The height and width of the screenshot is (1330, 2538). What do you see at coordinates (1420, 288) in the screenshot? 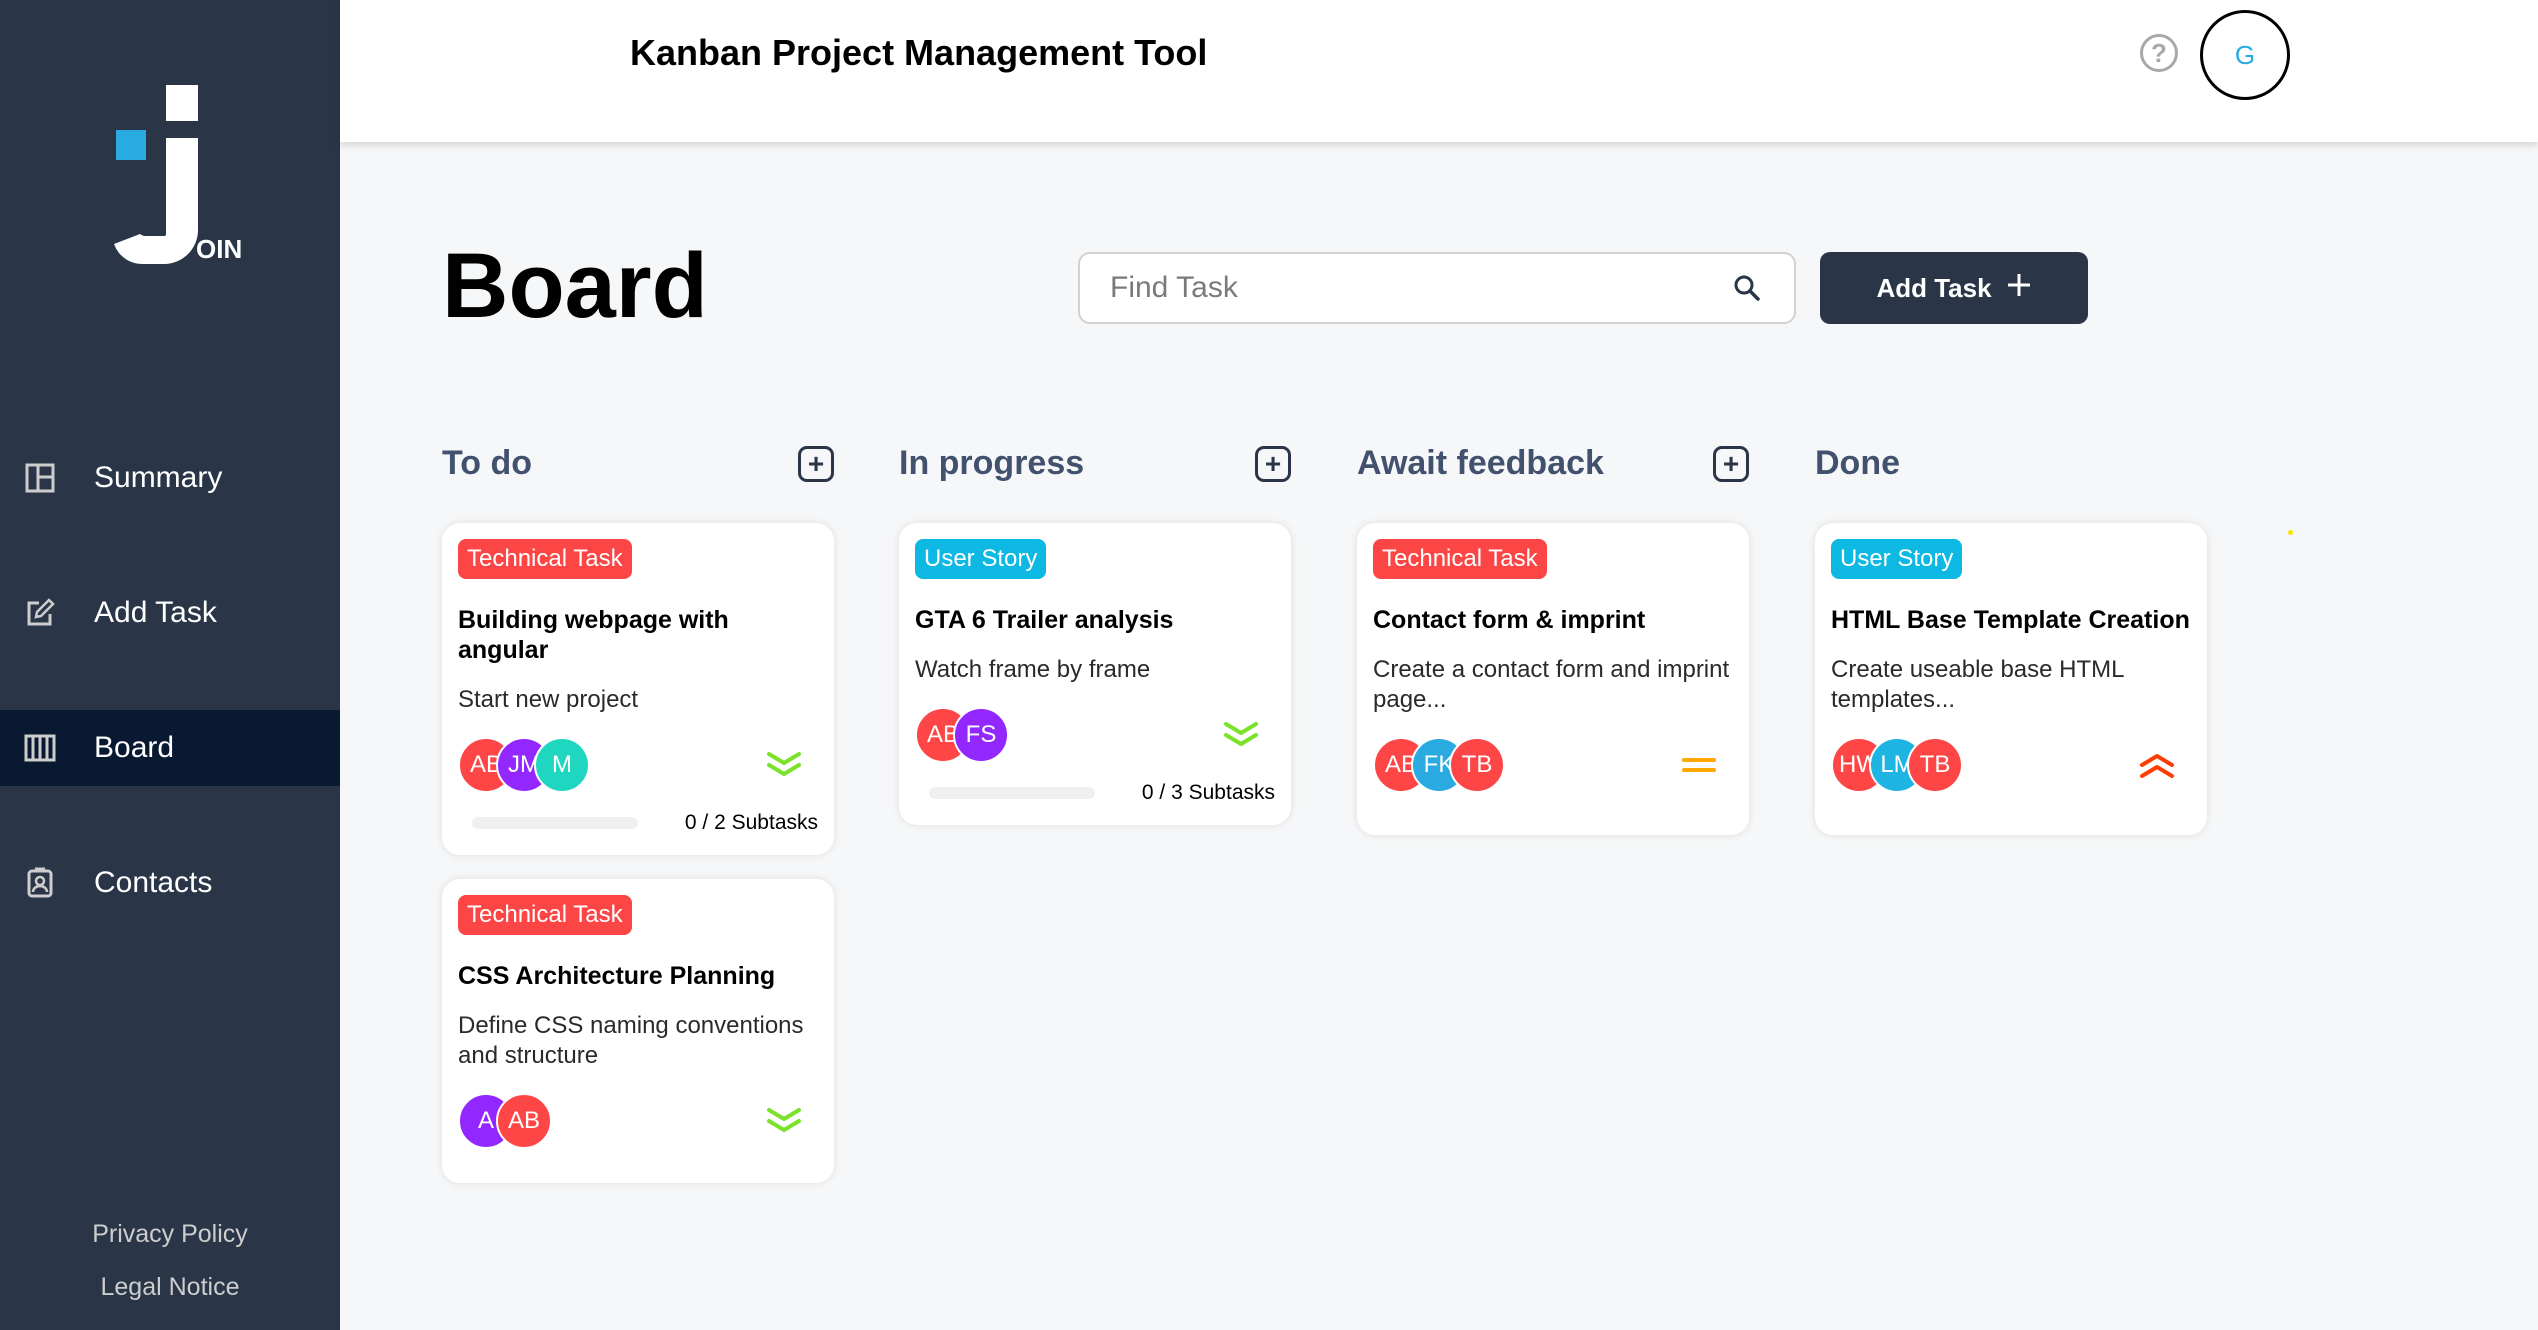
I see `search-input` at bounding box center [1420, 288].